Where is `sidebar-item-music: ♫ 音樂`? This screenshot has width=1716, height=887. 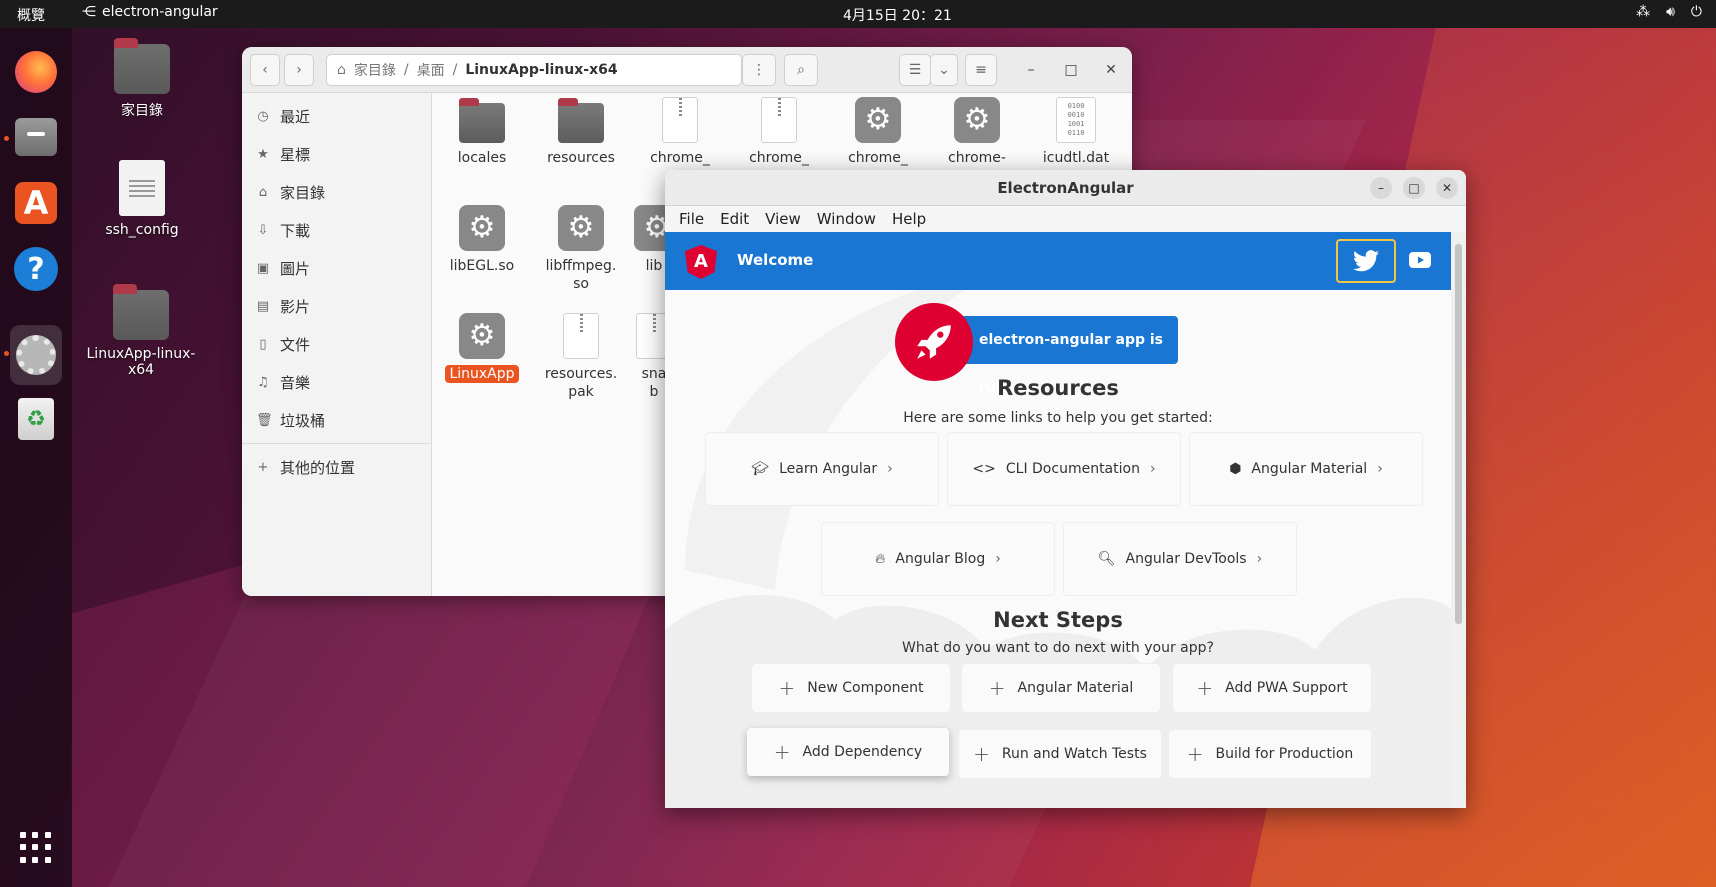
sidebar-item-music: ♫ 音樂 is located at coordinates (336, 382).